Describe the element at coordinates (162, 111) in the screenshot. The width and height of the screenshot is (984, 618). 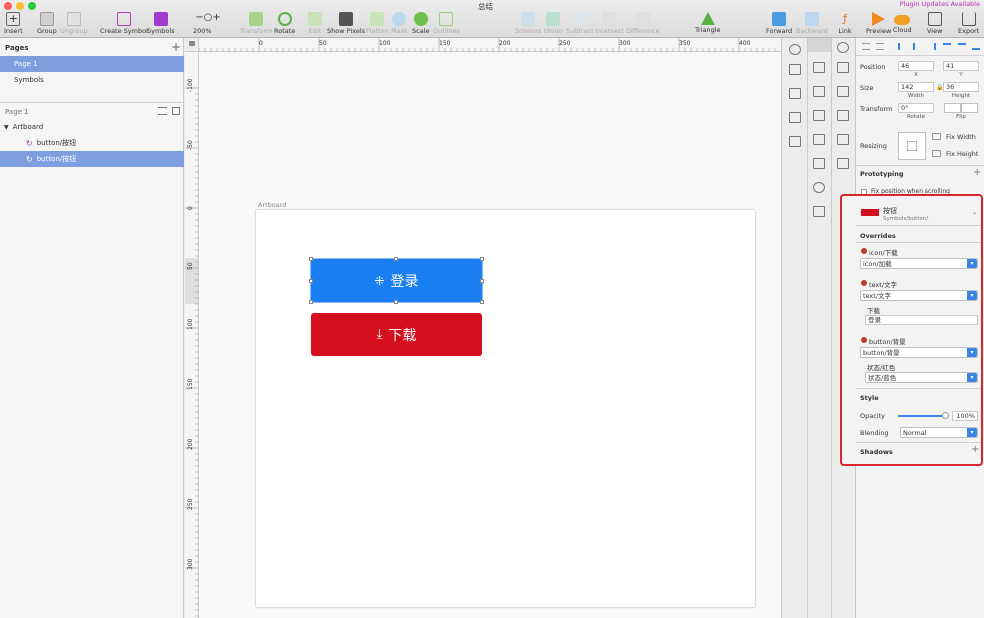
I see `layers-list-icon` at that location.